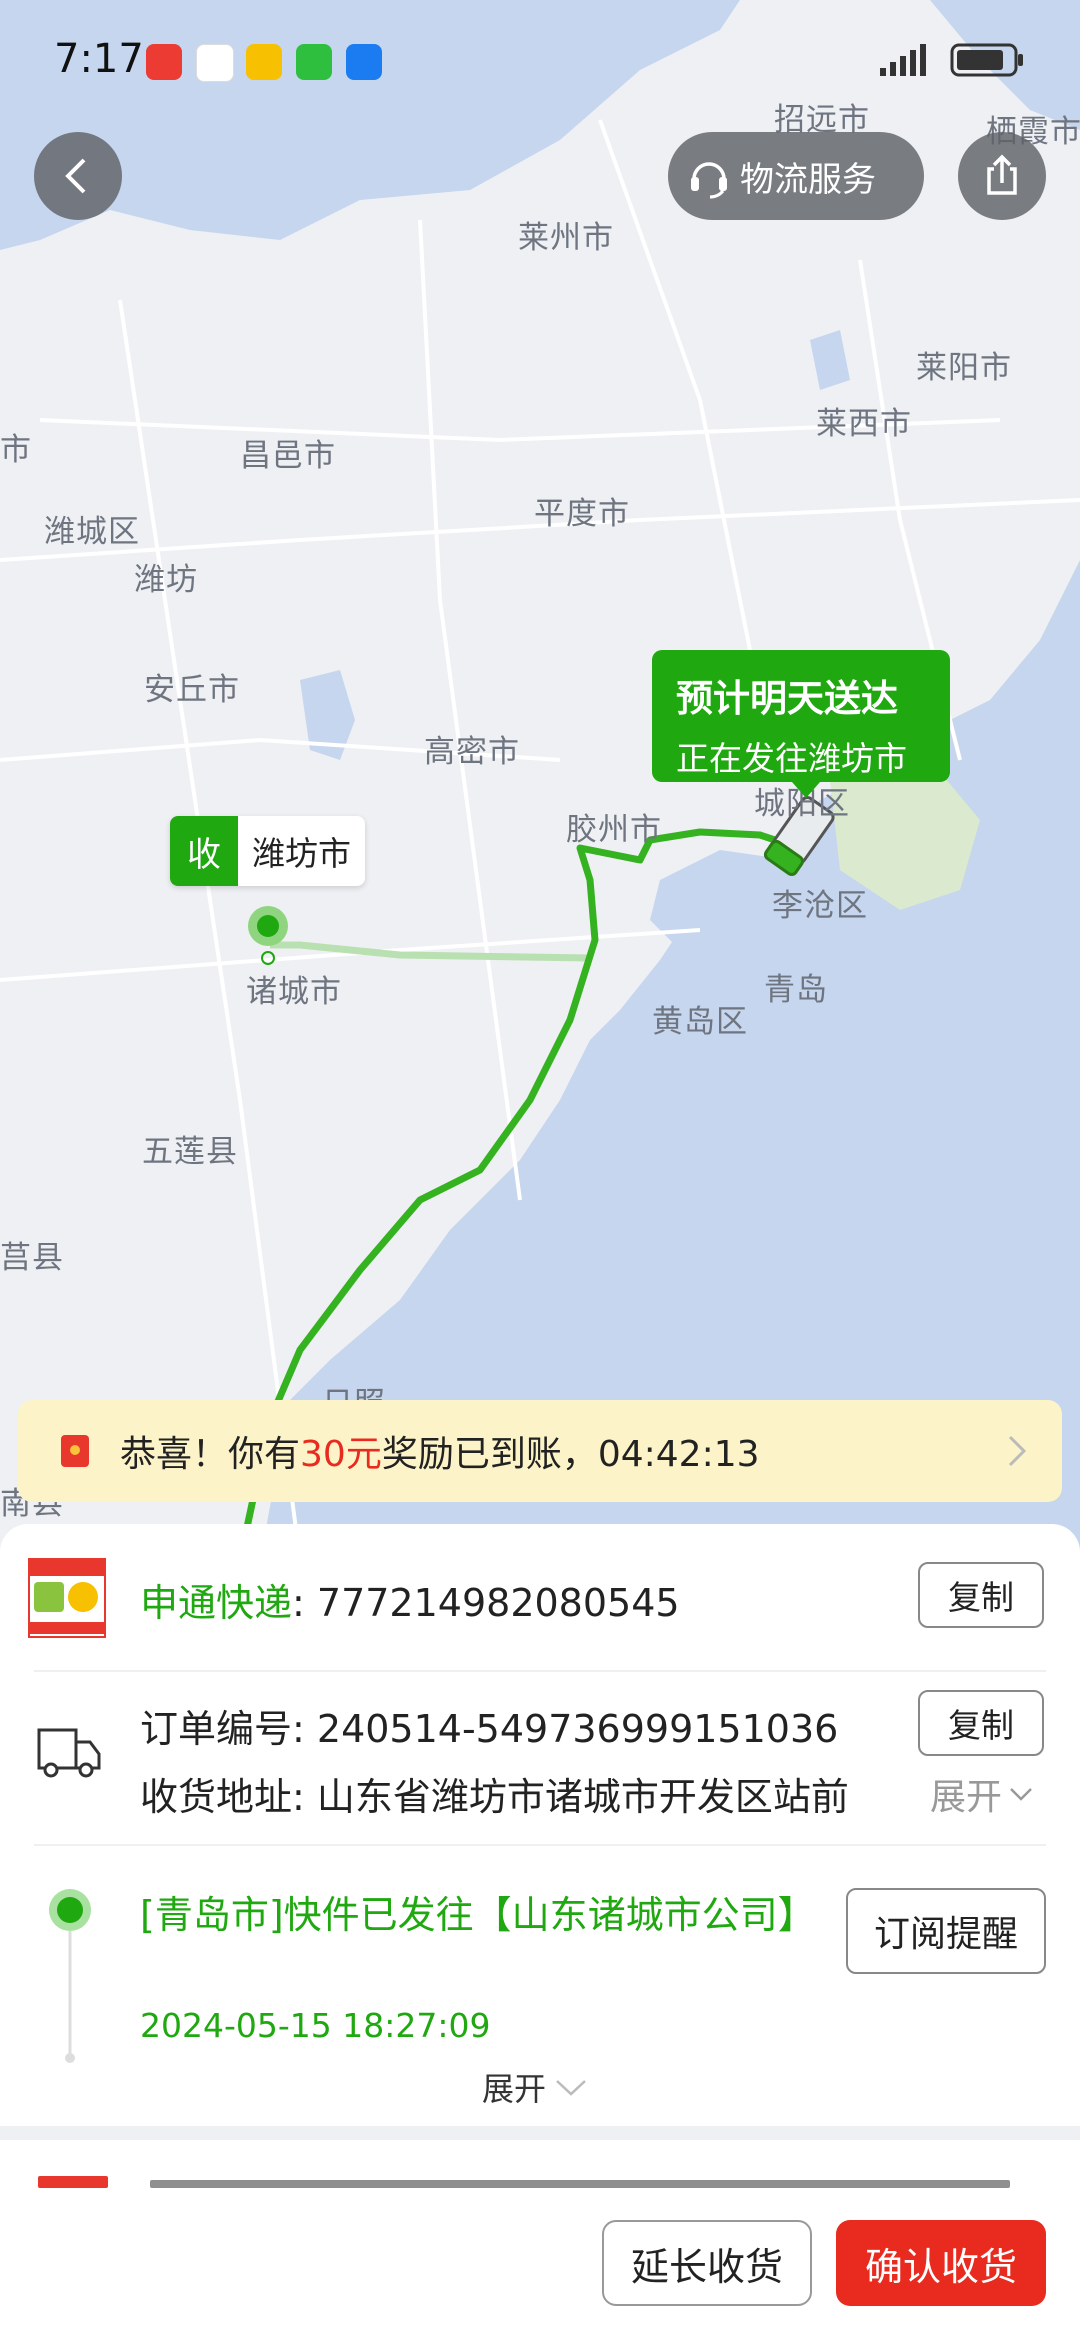 The width and height of the screenshot is (1080, 2331). I want to click on extend-receipt-button: 延长收货, so click(707, 2263).